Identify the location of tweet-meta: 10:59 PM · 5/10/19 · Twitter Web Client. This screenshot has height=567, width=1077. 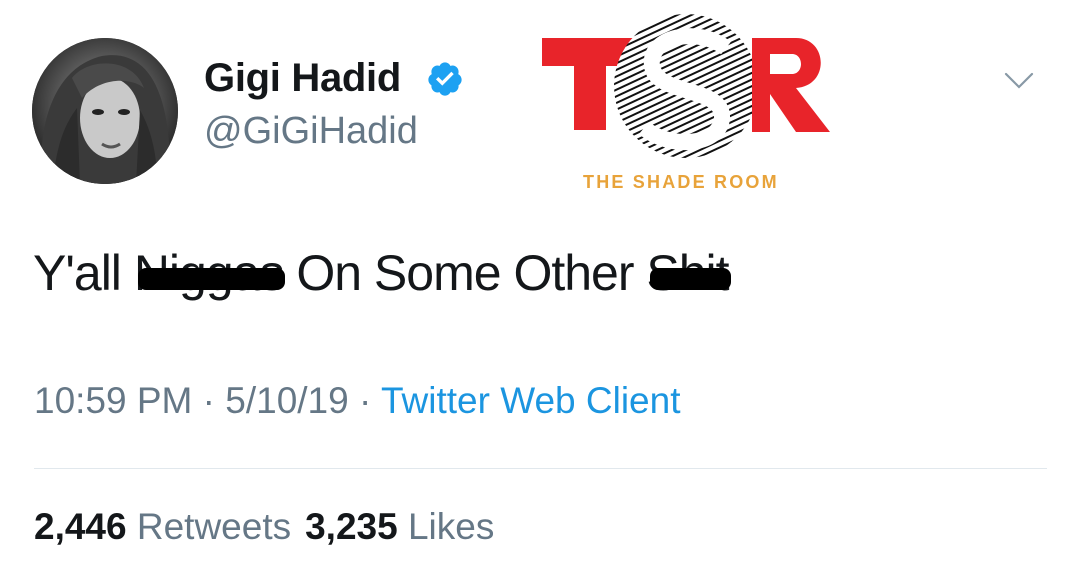
(357, 401).